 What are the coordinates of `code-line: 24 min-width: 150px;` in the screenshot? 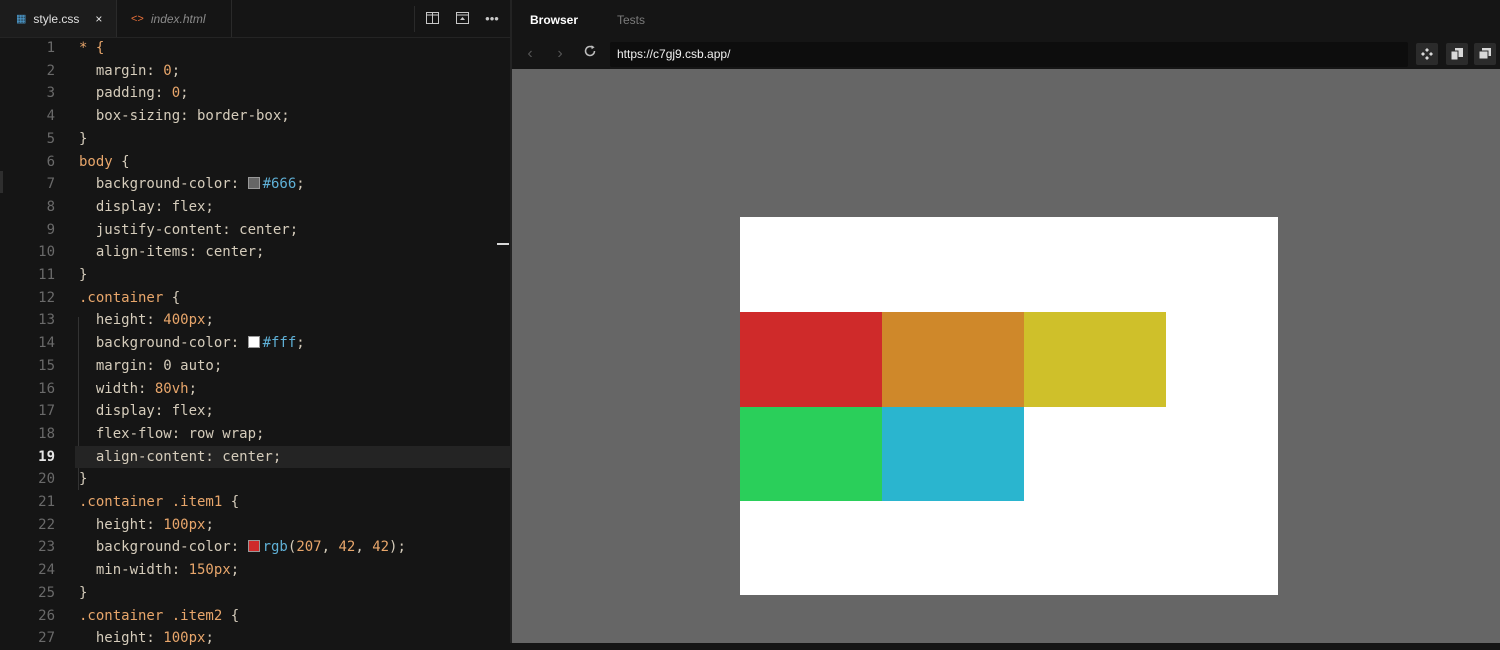 It's located at (139, 570).